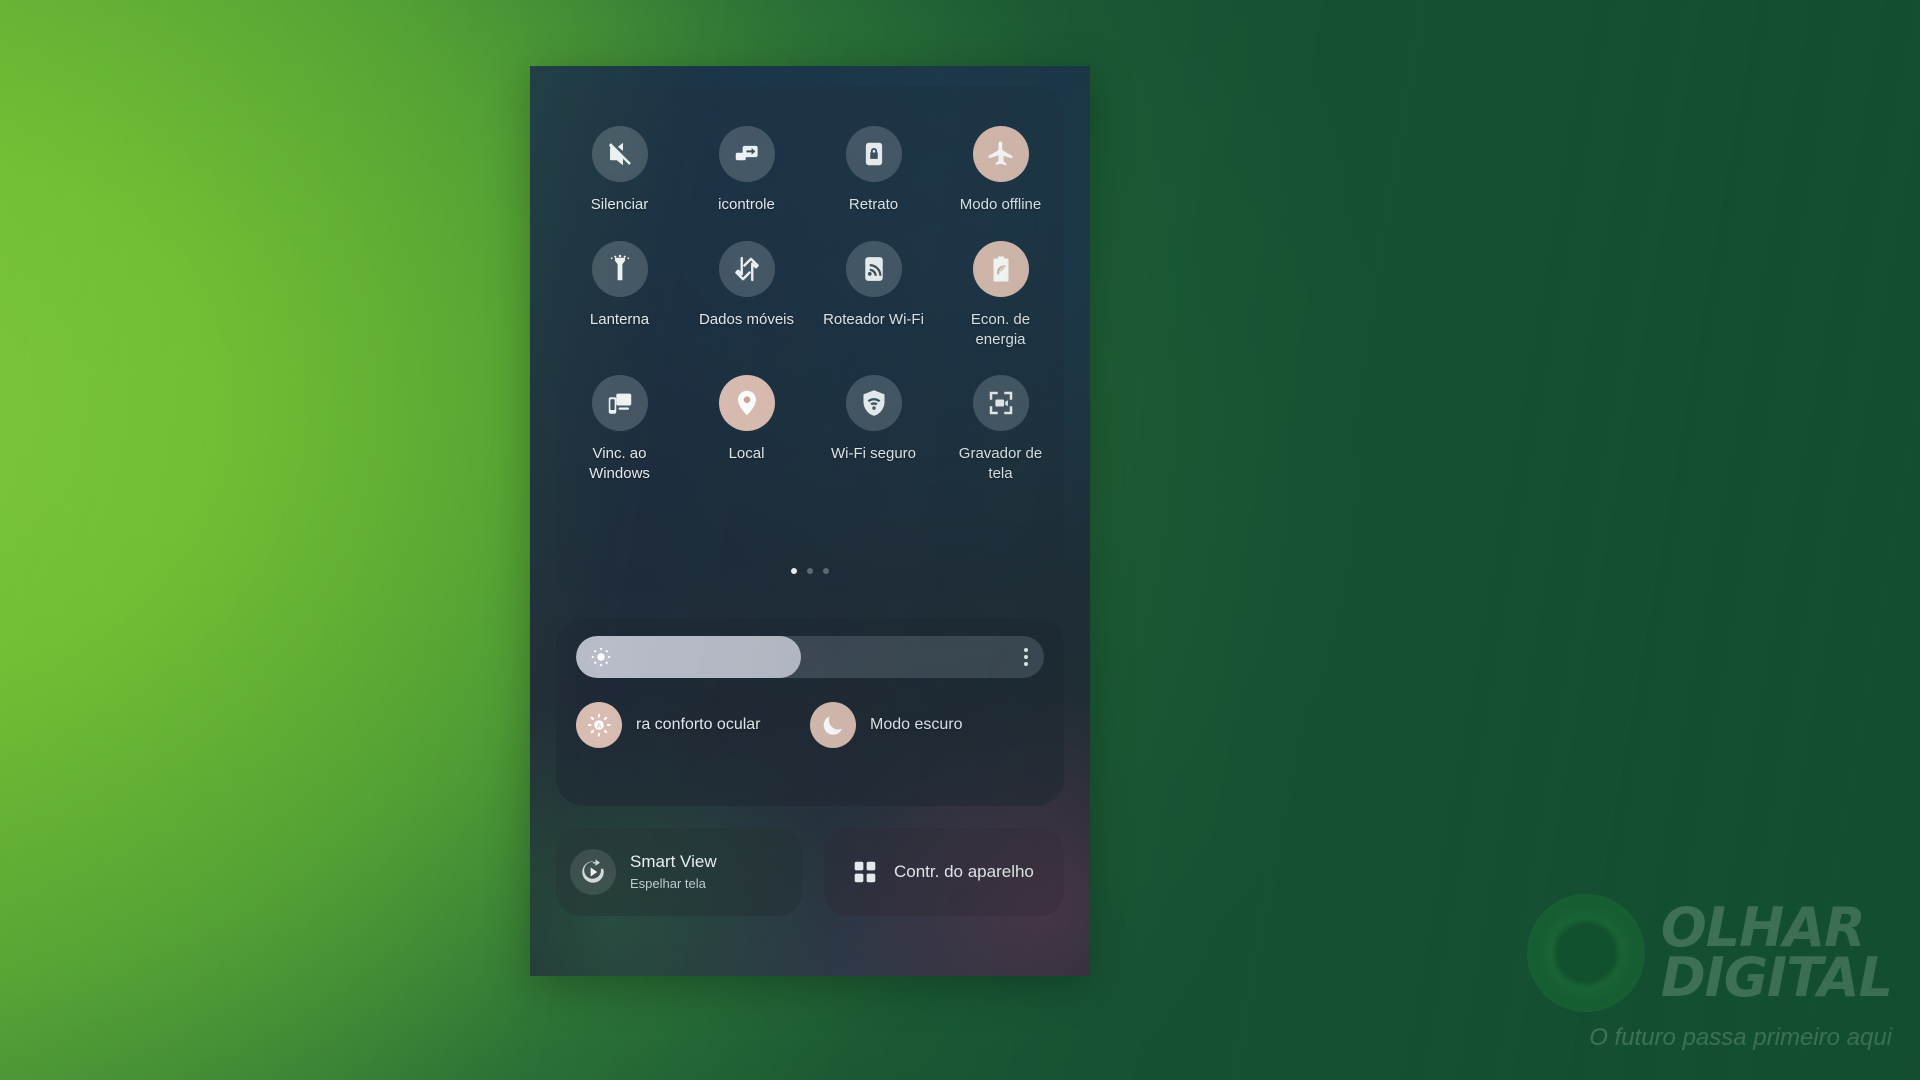  I want to click on battery-saver-icon, so click(1000, 268).